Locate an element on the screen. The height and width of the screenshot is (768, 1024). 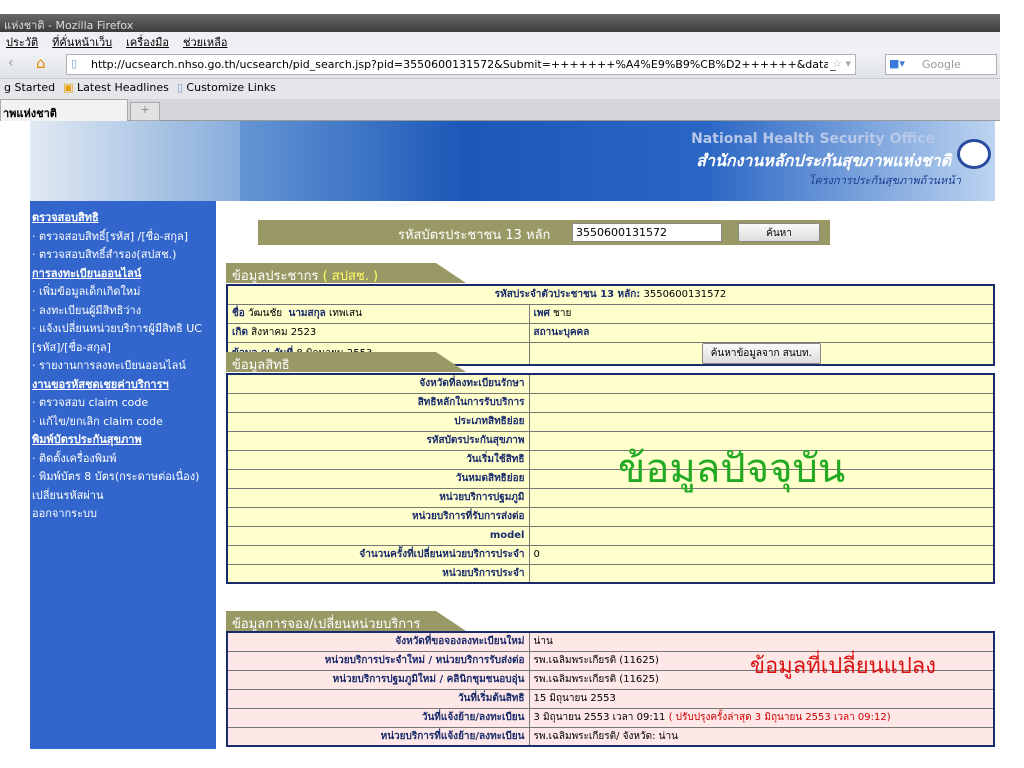
lookup-button: ค้นหาข้อมูลจาก สนบท. is located at coordinates (761, 353).